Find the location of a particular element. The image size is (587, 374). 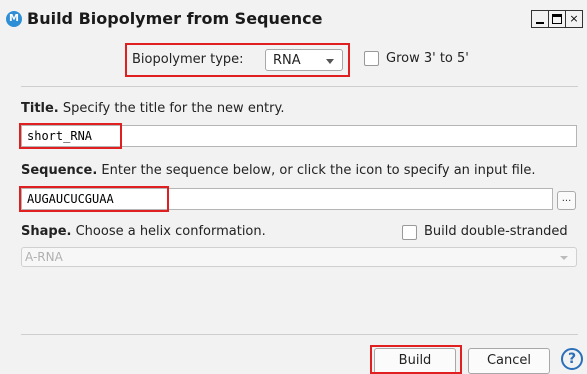

build-highlight is located at coordinates (416, 359).